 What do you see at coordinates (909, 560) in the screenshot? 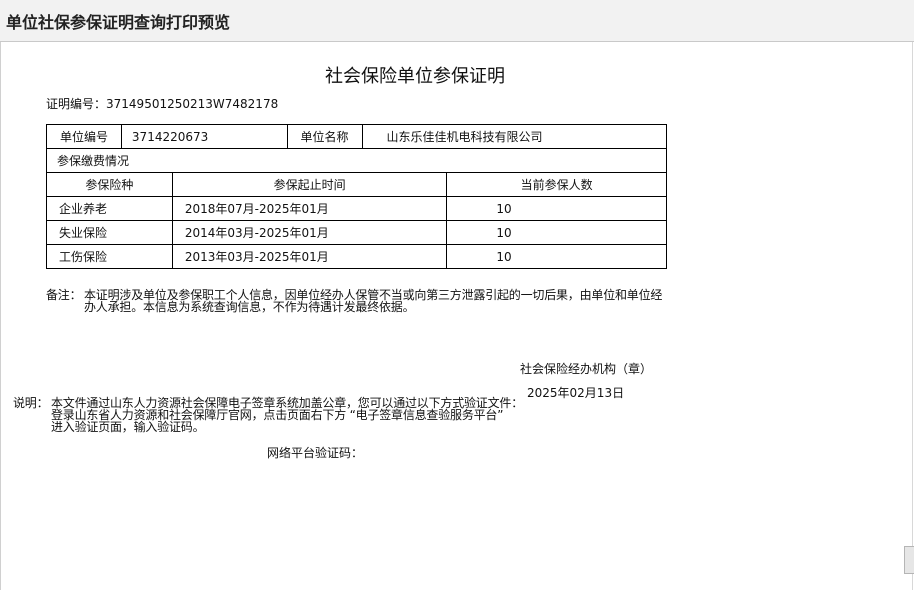
I see `scrollbar-handle` at bounding box center [909, 560].